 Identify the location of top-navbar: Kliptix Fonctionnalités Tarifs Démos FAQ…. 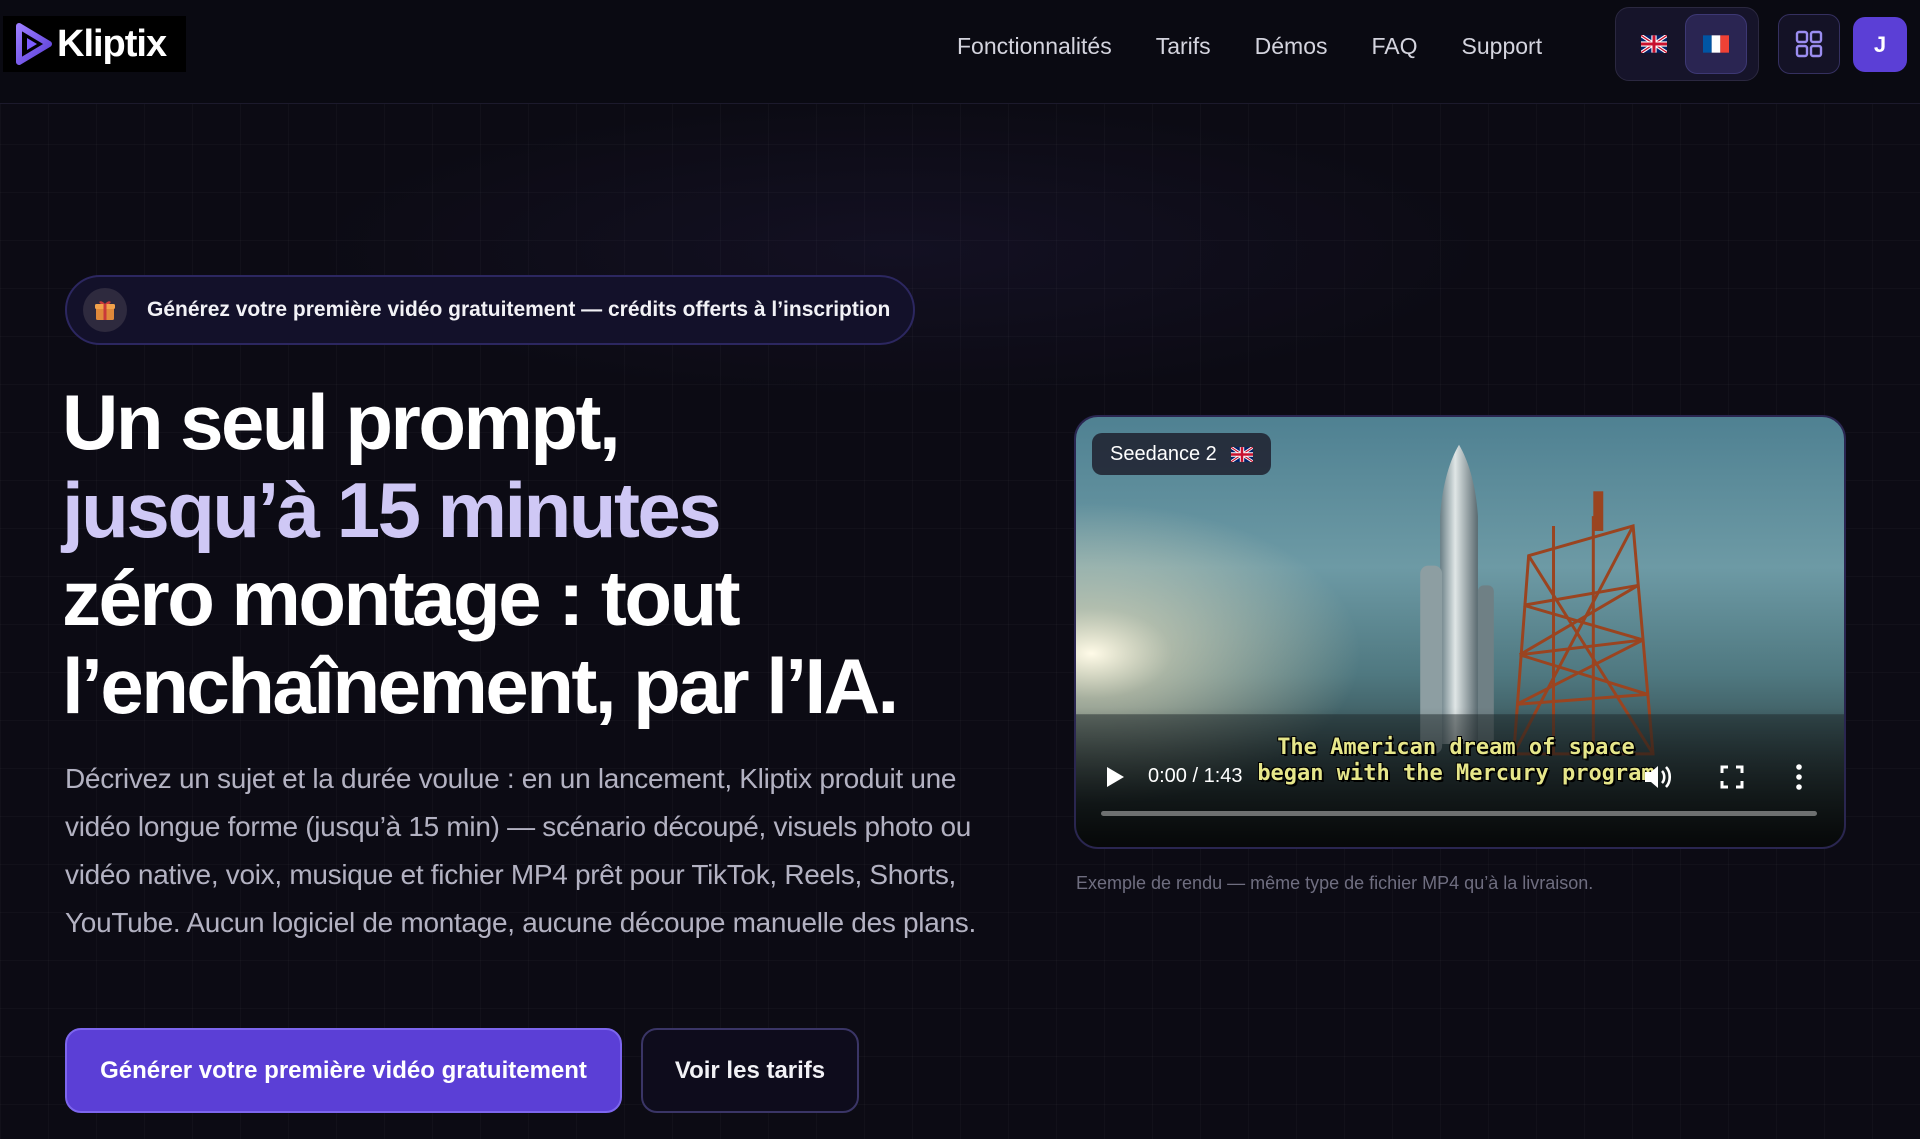
(960, 52).